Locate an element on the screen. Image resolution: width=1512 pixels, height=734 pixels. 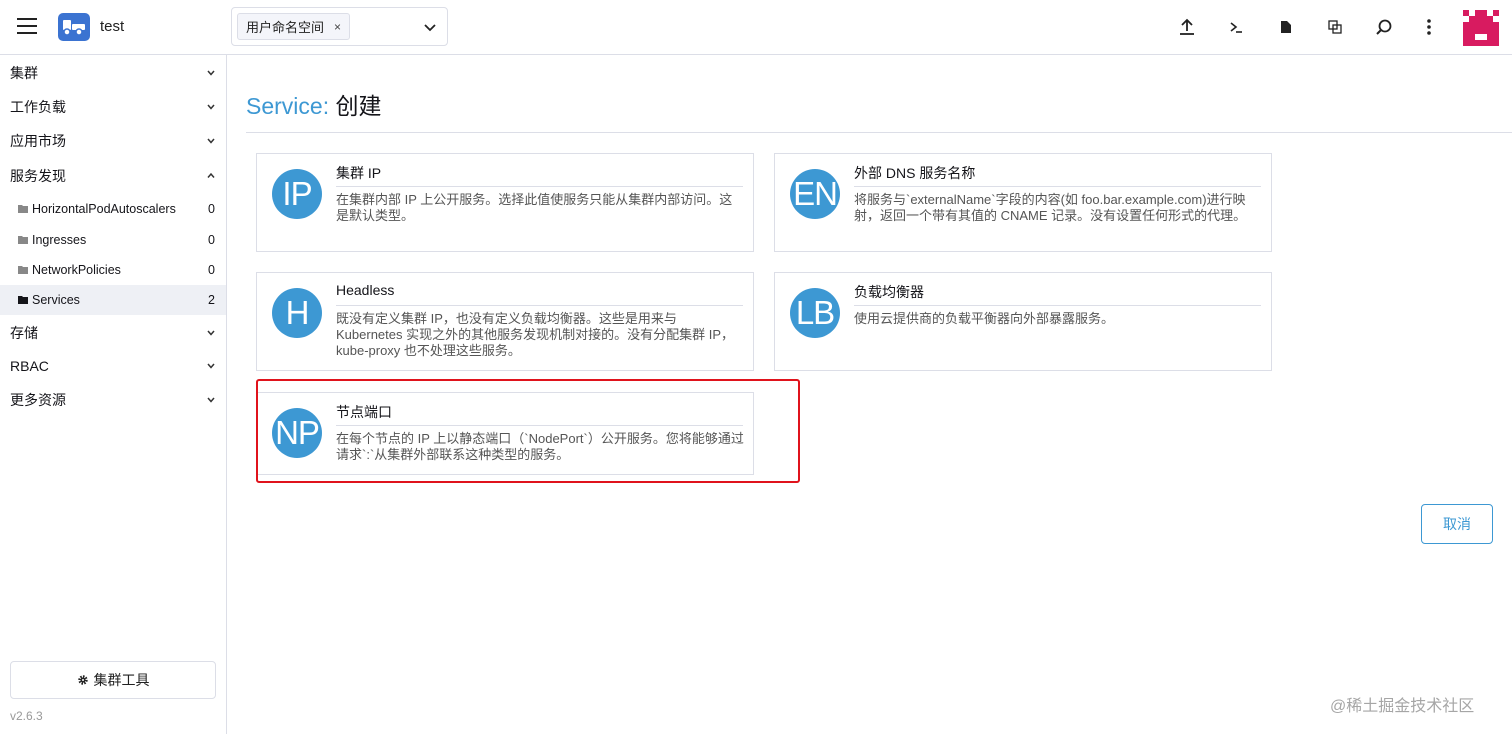
nav-group-label: 工作负载 is located at coordinates (38, 107).